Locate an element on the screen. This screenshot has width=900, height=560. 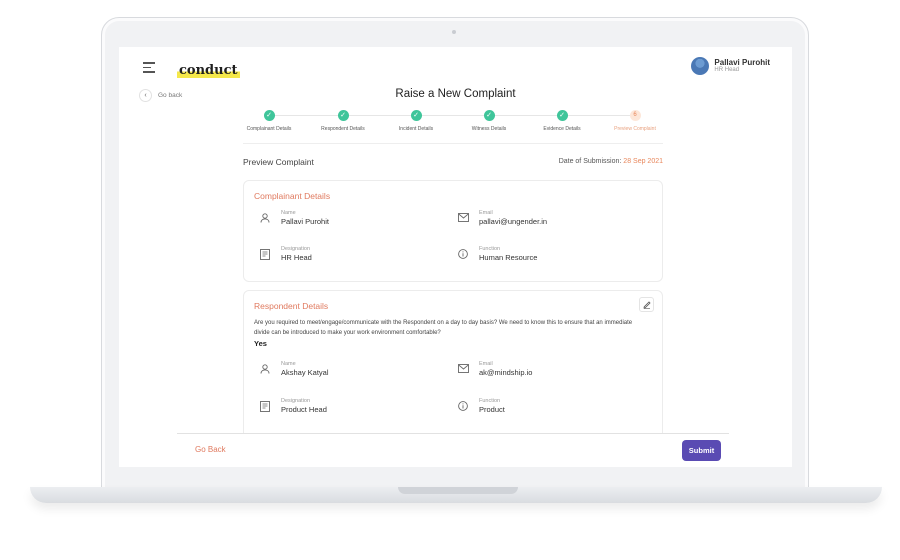
date-label: Date of Submission: is located at coordinates (590, 161).